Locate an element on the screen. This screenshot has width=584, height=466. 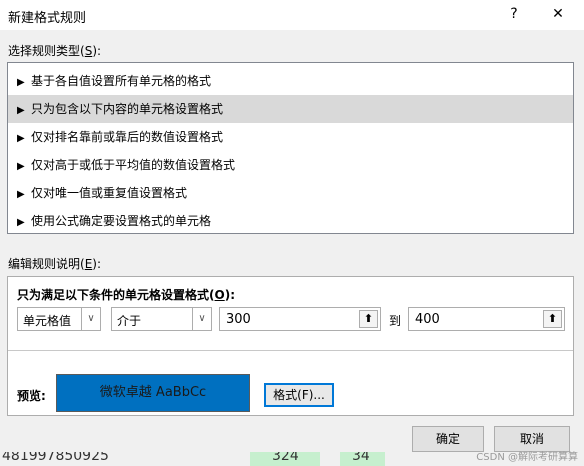
rule-type-label: 选择规则类型(S): is located at coordinates (55, 51).